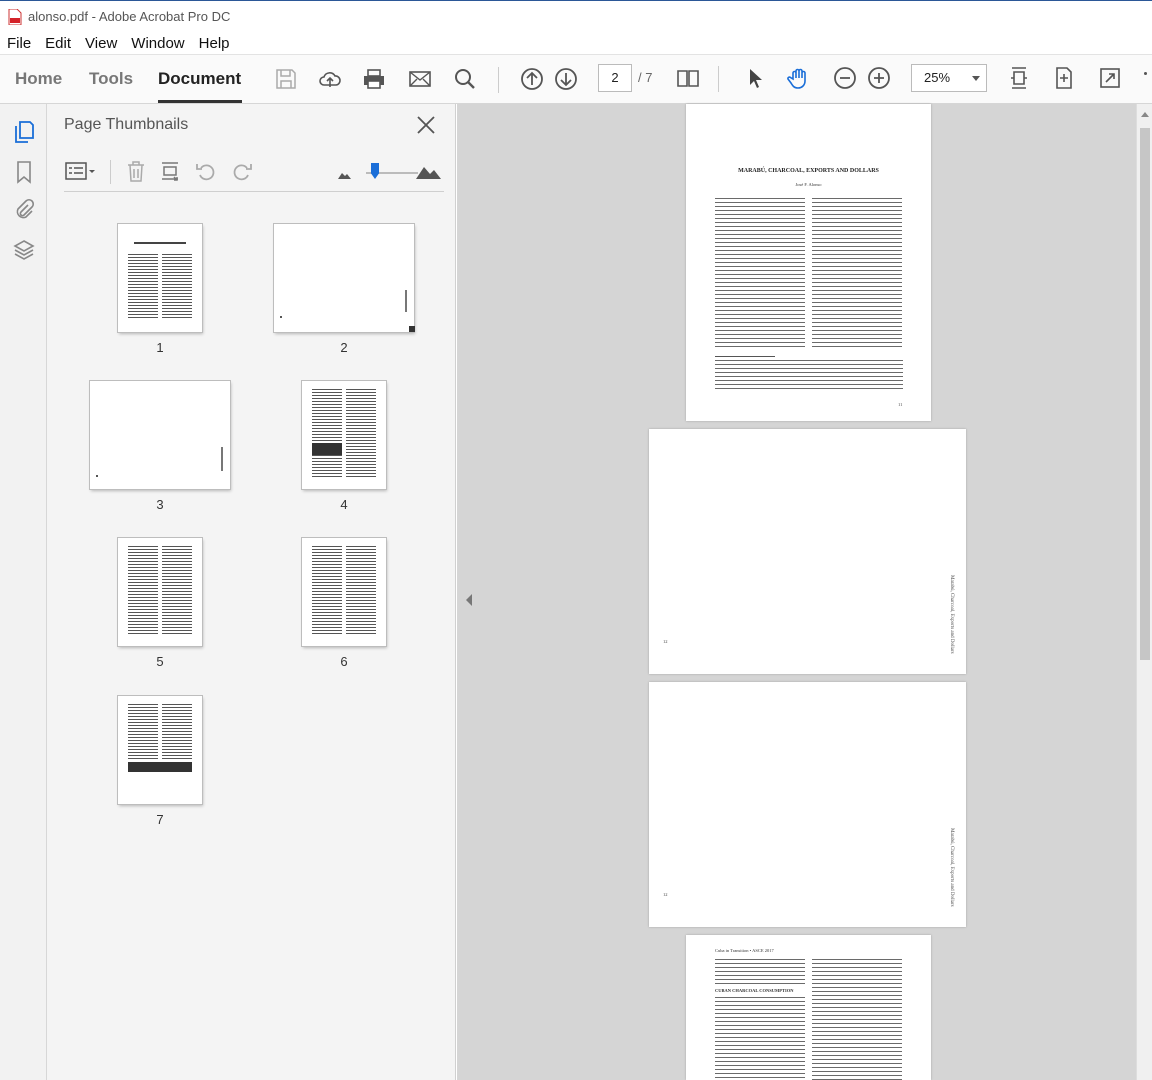 This screenshot has height=1080, width=1152. I want to click on page-number: 11, so click(900, 404).